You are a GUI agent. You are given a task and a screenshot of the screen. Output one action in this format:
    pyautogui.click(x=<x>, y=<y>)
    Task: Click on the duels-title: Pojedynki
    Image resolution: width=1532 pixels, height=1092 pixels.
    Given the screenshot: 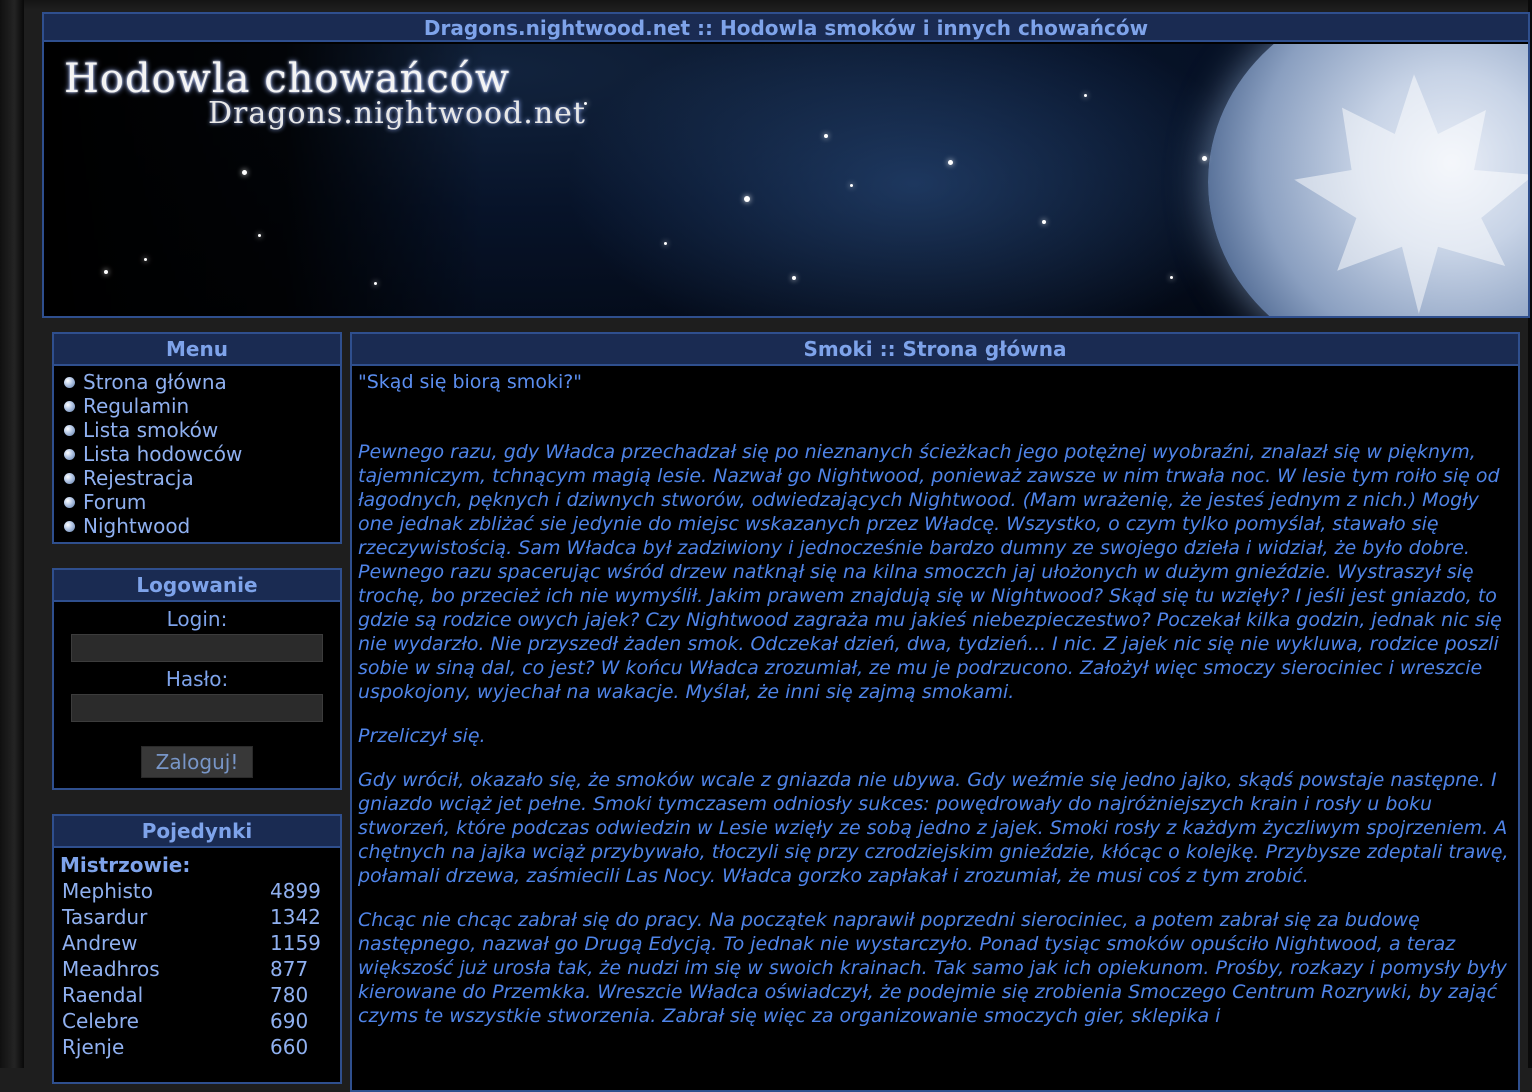 What is the action you would take?
    pyautogui.click(x=197, y=832)
    